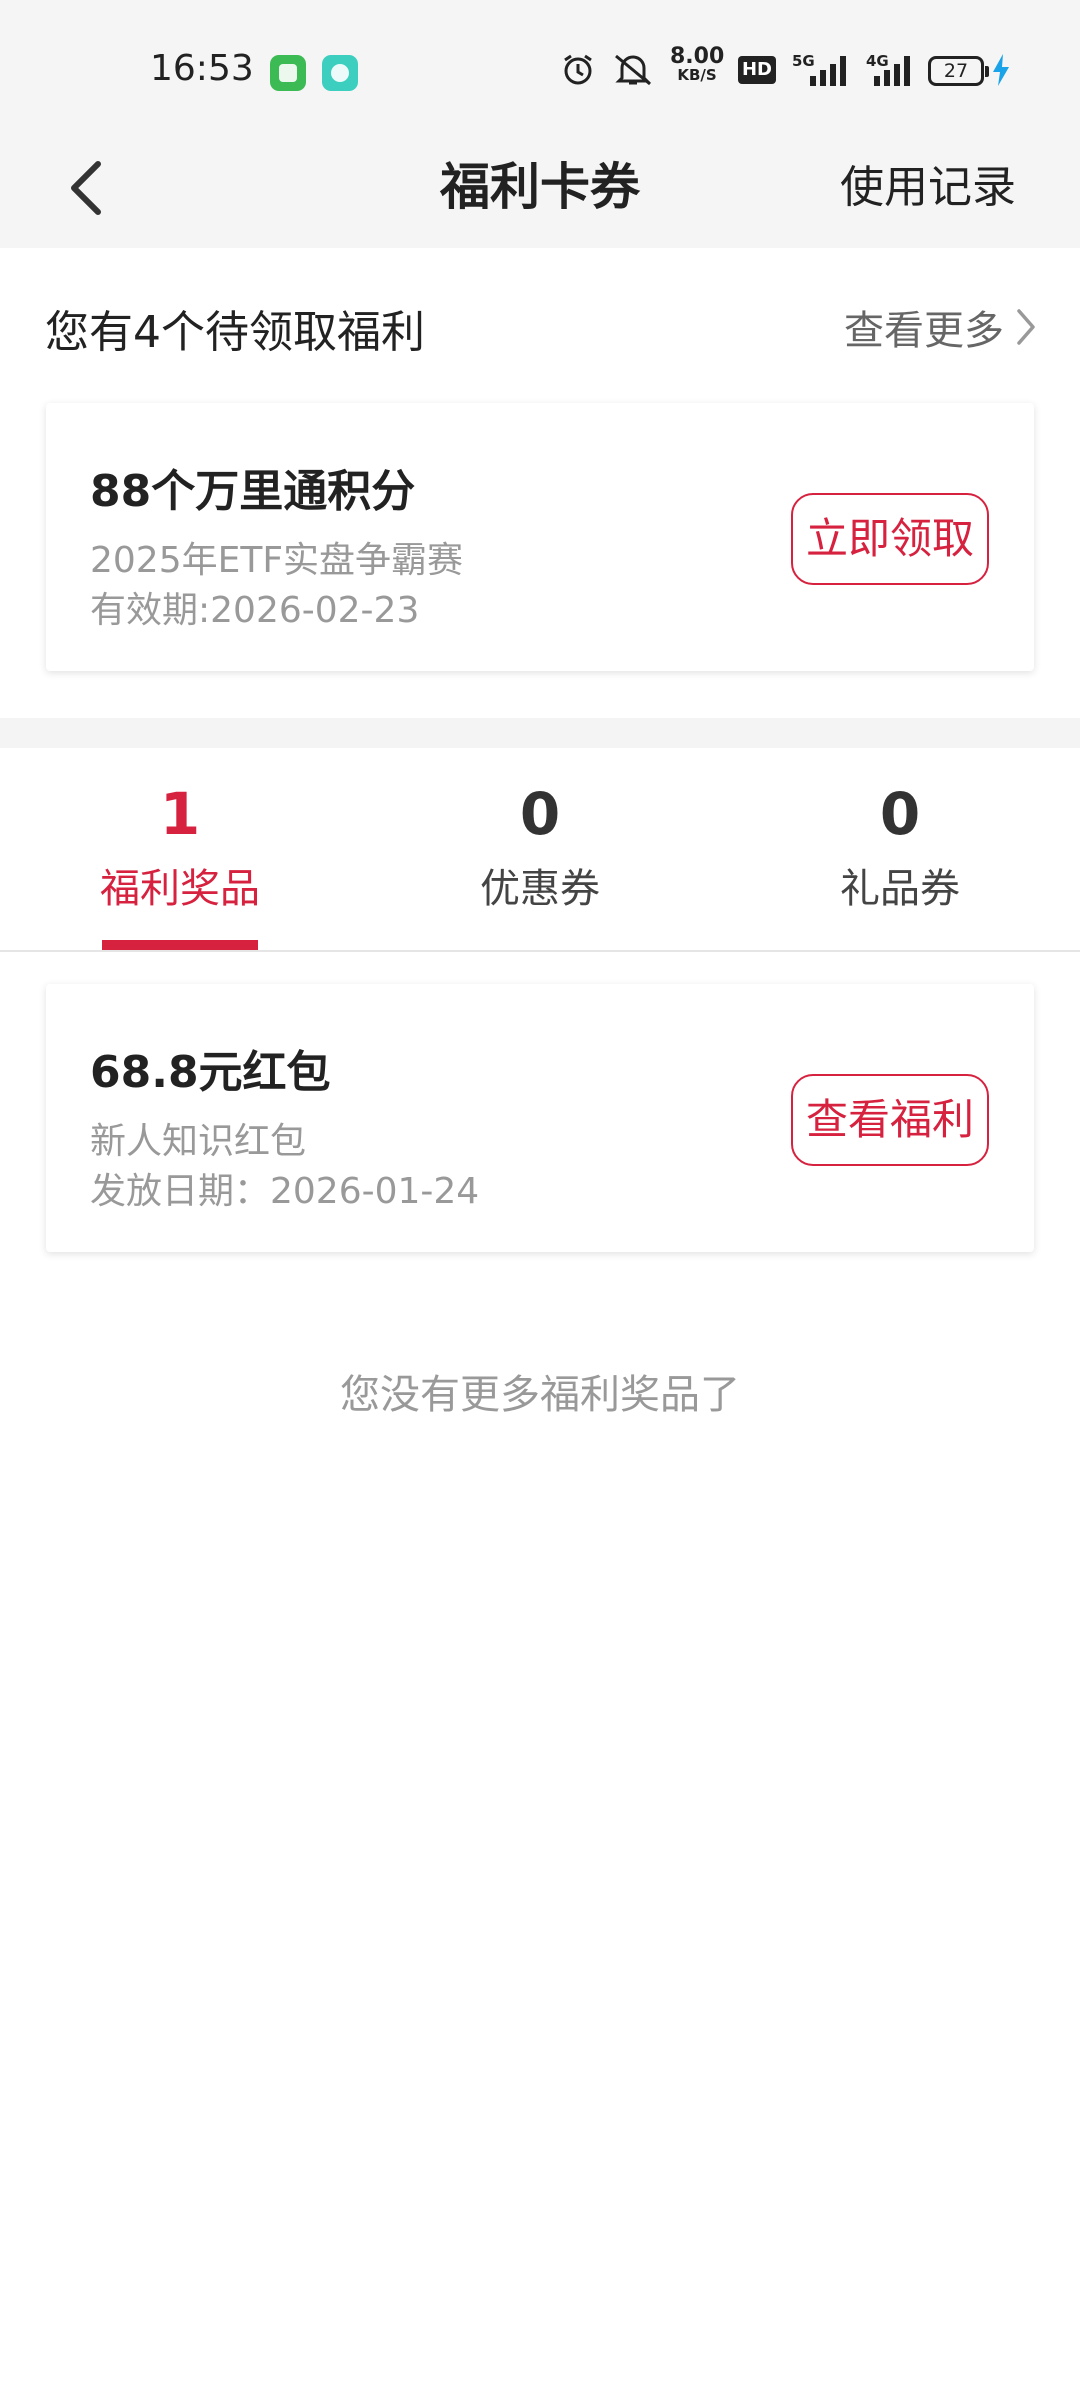 The height and width of the screenshot is (2400, 1080). I want to click on no-more-note: 您没有更多福利奖品了, so click(540, 1395).